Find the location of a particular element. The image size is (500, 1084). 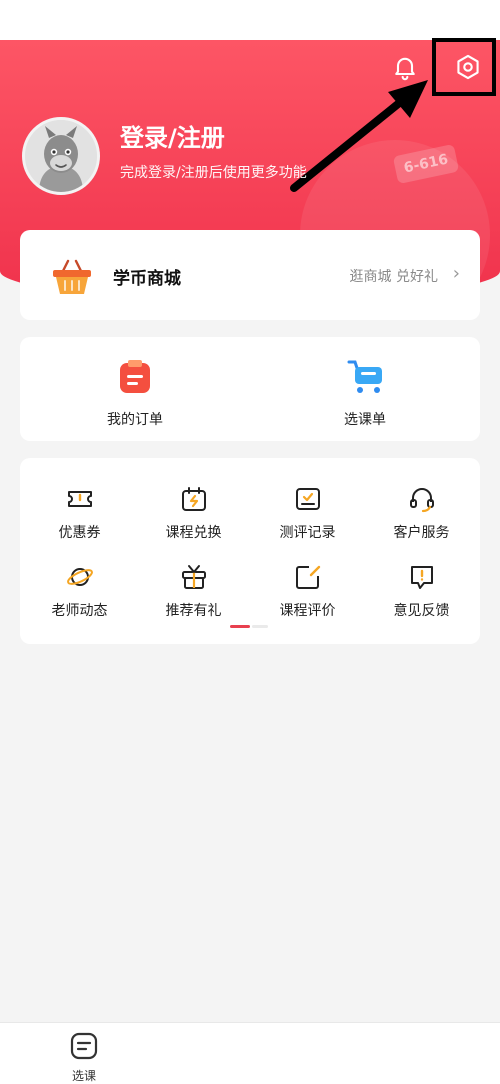

feedback-label: 意见反馈 is located at coordinates (421, 611).